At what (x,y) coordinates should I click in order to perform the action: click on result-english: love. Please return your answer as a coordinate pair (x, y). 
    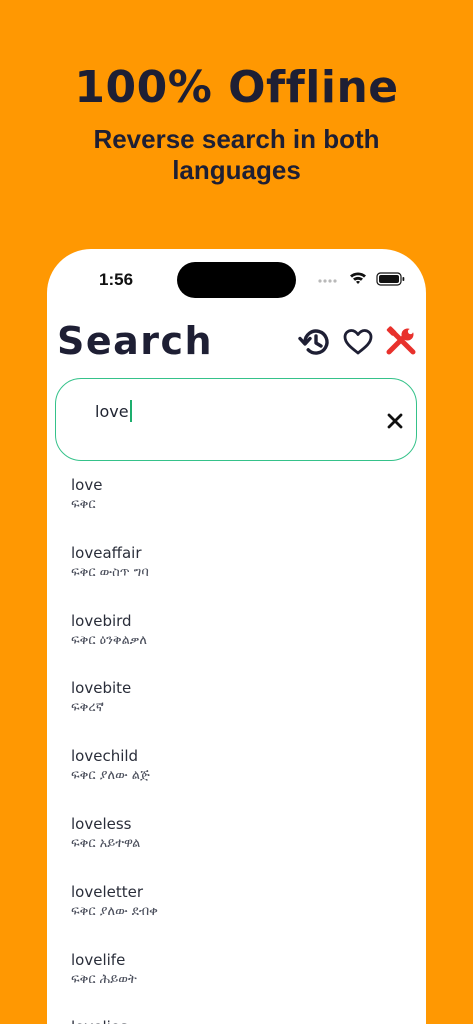
    Looking at the image, I should click on (87, 485).